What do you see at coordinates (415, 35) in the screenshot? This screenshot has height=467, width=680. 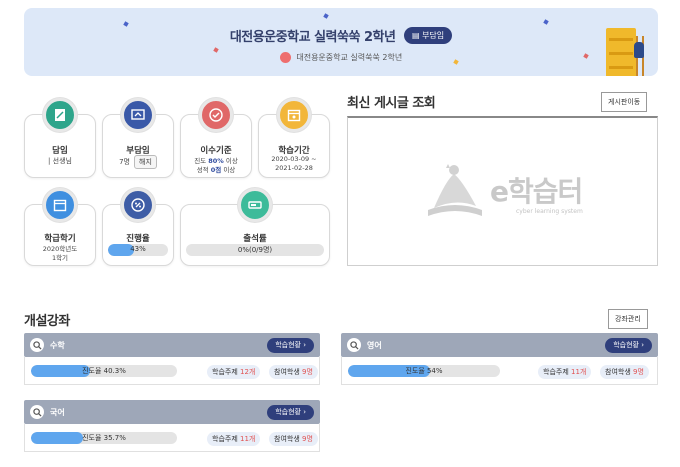 I see `teacher-icon: ▤` at bounding box center [415, 35].